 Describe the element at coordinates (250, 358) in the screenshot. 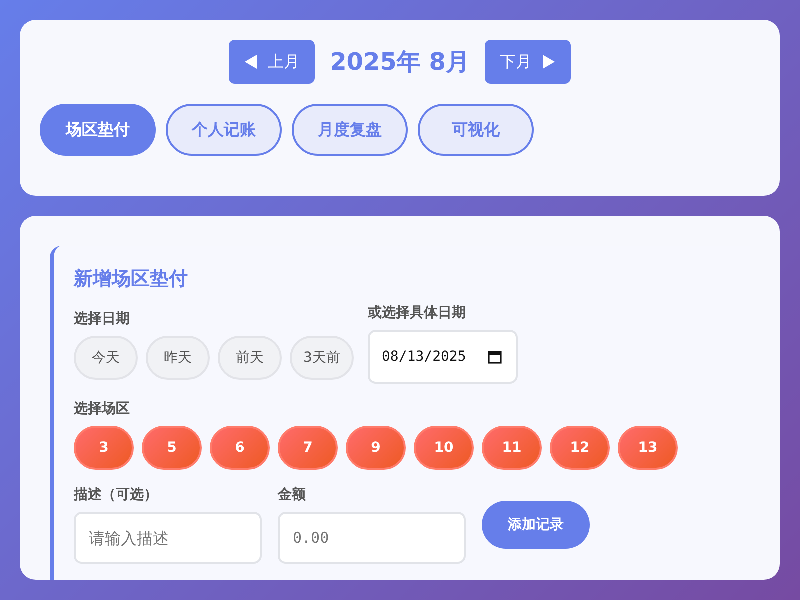

I see `quick-date-button: 前天` at that location.